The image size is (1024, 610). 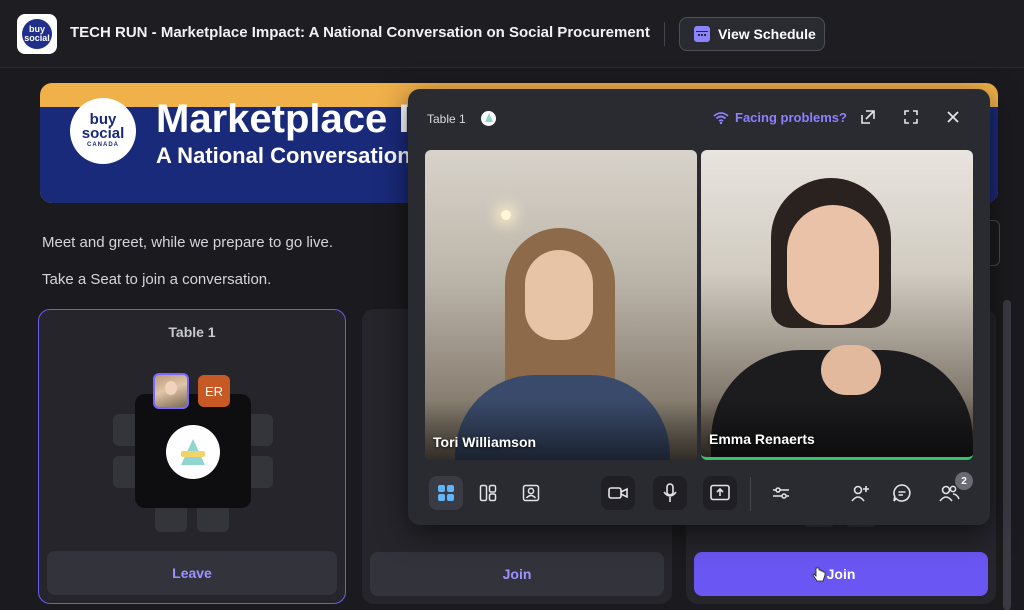 What do you see at coordinates (506, 215) in the screenshot?
I see `lamp-light` at bounding box center [506, 215].